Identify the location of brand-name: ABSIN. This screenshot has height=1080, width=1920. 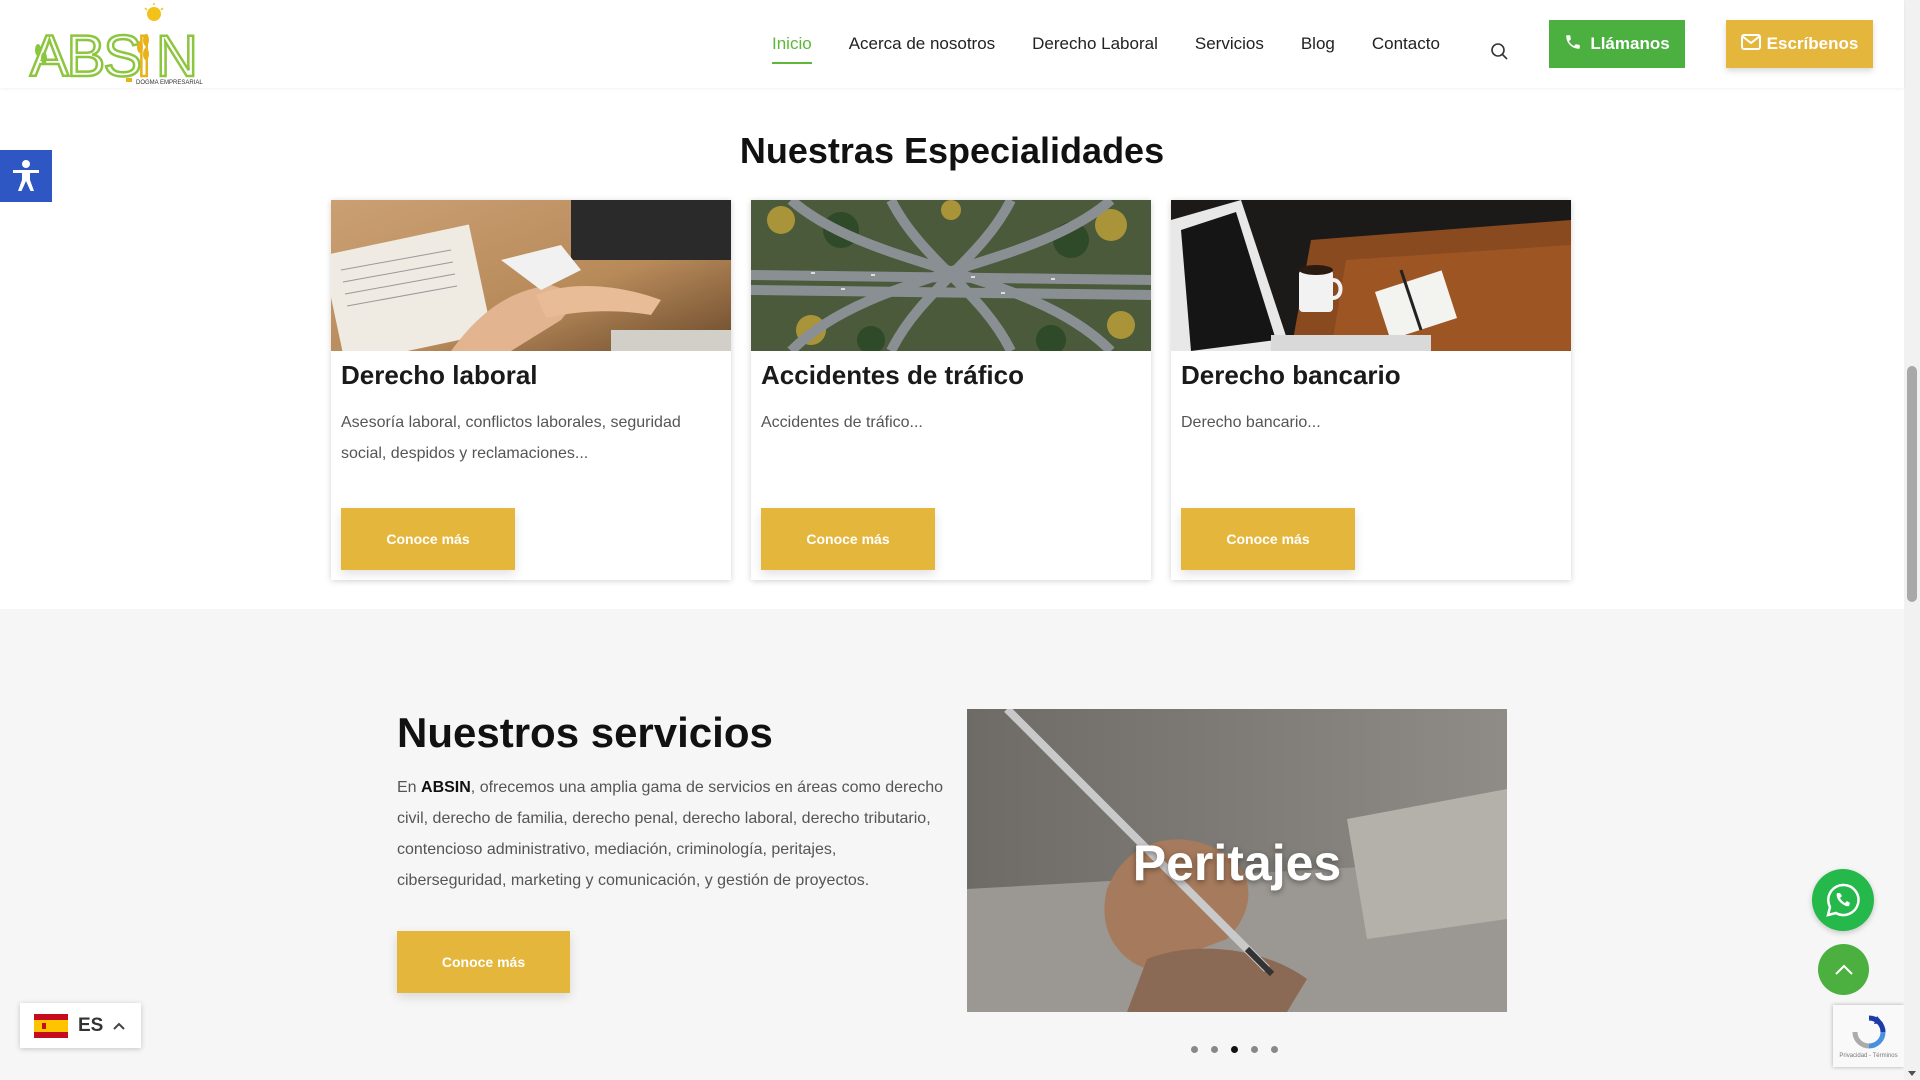
(446, 787).